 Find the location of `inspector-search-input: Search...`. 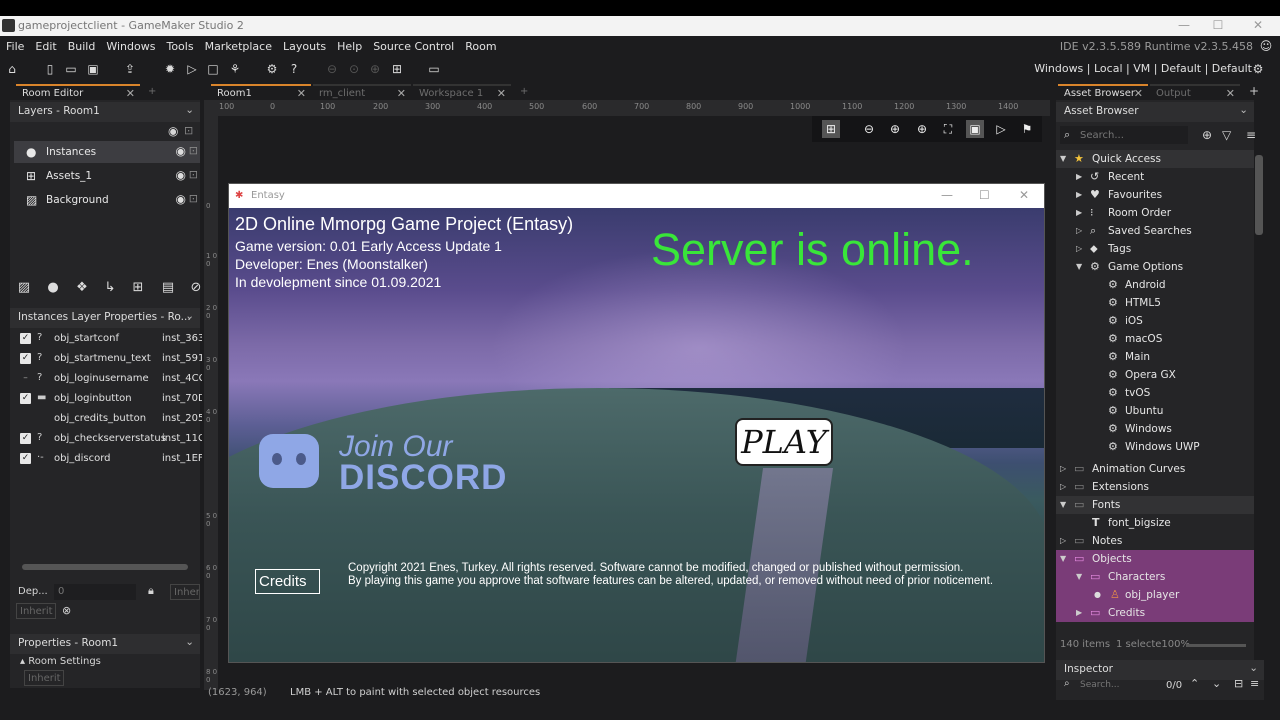

inspector-search-input: Search... is located at coordinates (1100, 685).